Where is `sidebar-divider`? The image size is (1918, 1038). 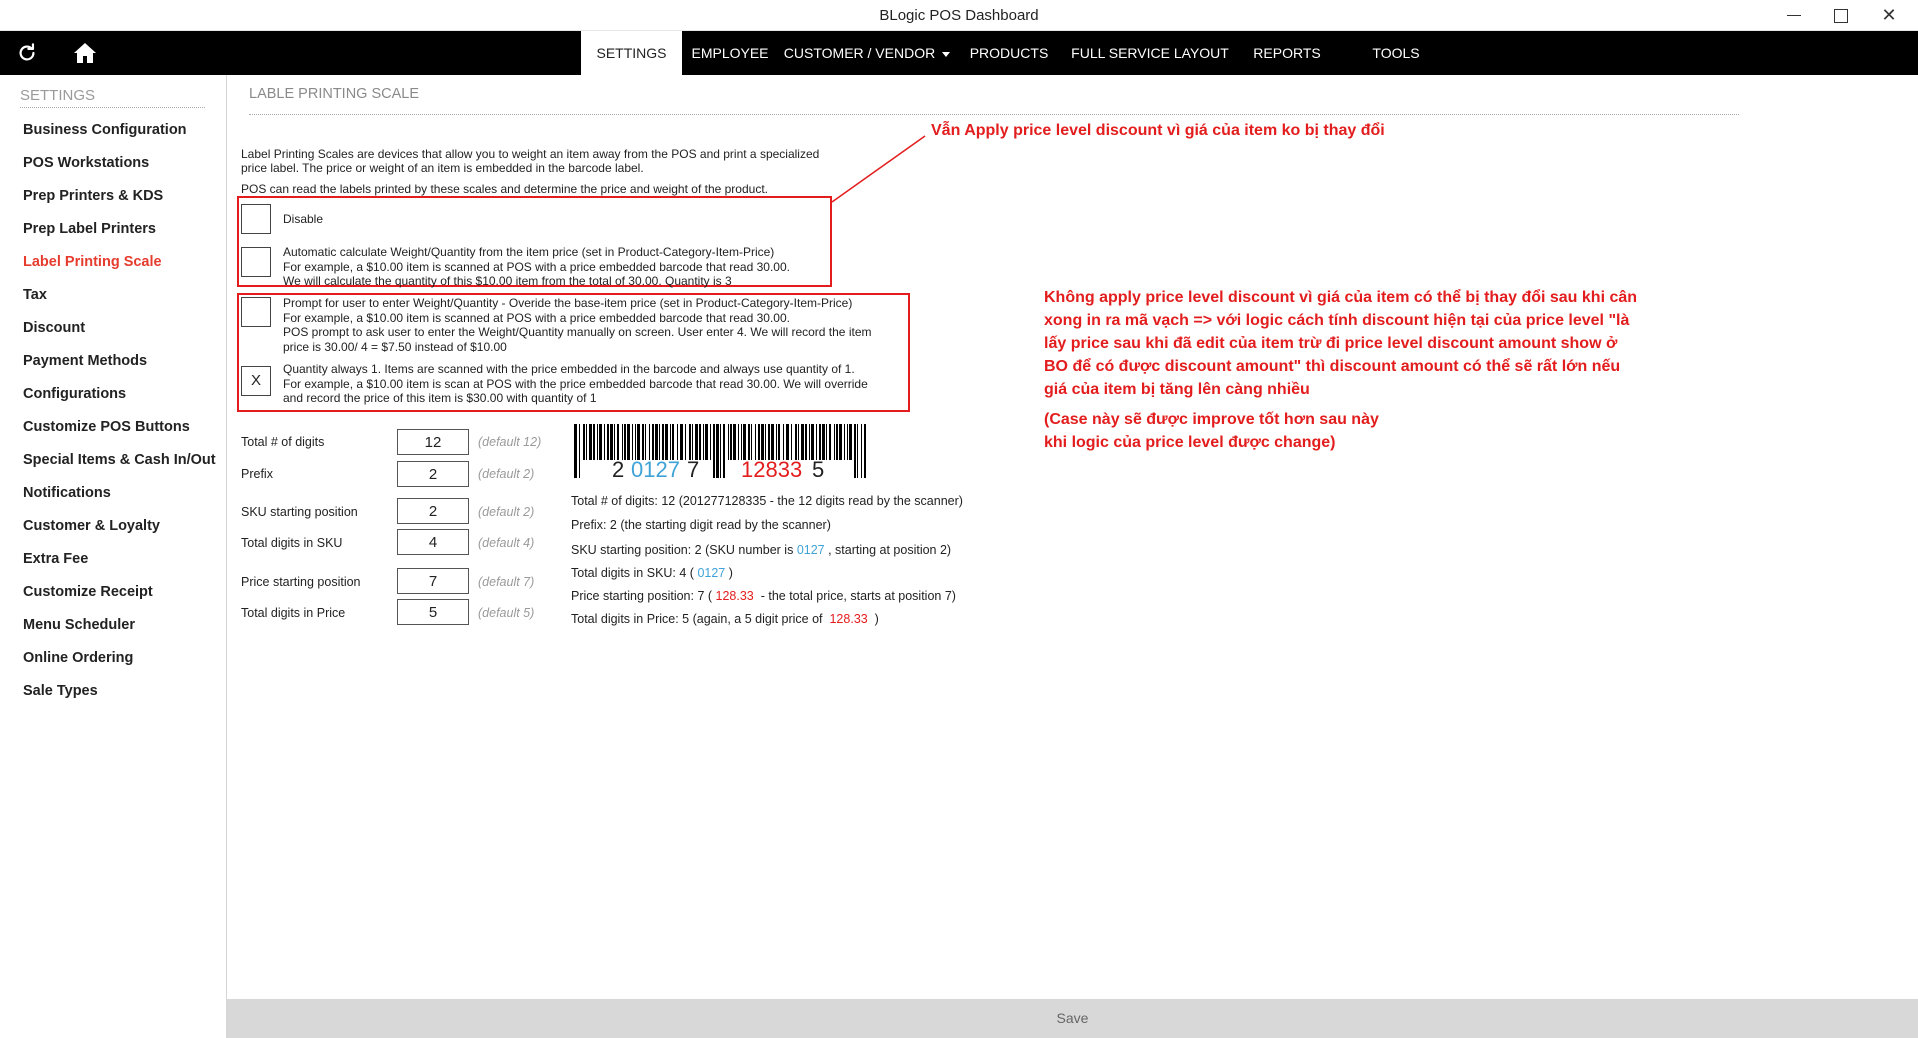 sidebar-divider is located at coordinates (112, 107).